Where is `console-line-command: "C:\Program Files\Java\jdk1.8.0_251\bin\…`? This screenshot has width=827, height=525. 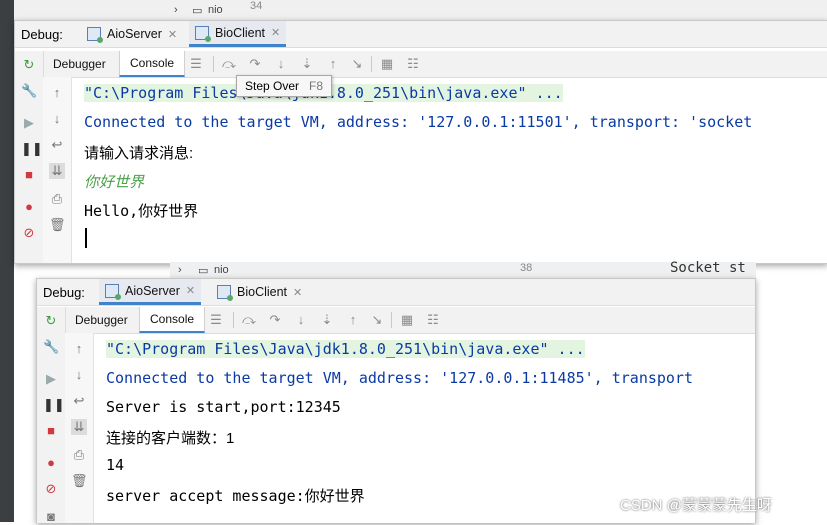 console-line-command: "C:\Program Files\Java\jdk1.8.0_251\bin\… is located at coordinates (345, 349).